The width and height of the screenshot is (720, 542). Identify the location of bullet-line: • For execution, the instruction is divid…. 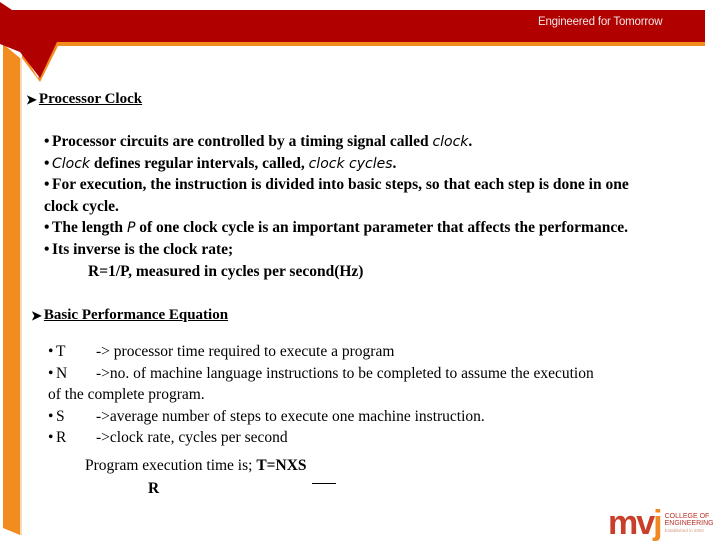
(336, 185).